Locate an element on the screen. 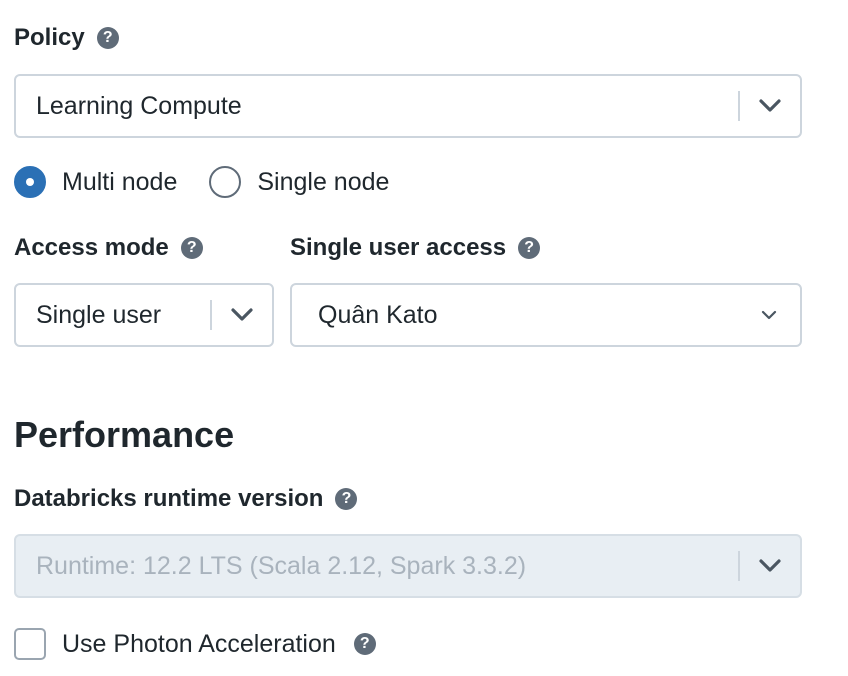 The height and width of the screenshot is (676, 848). single-user-access-select-value: Quân Kato is located at coordinates (378, 314).